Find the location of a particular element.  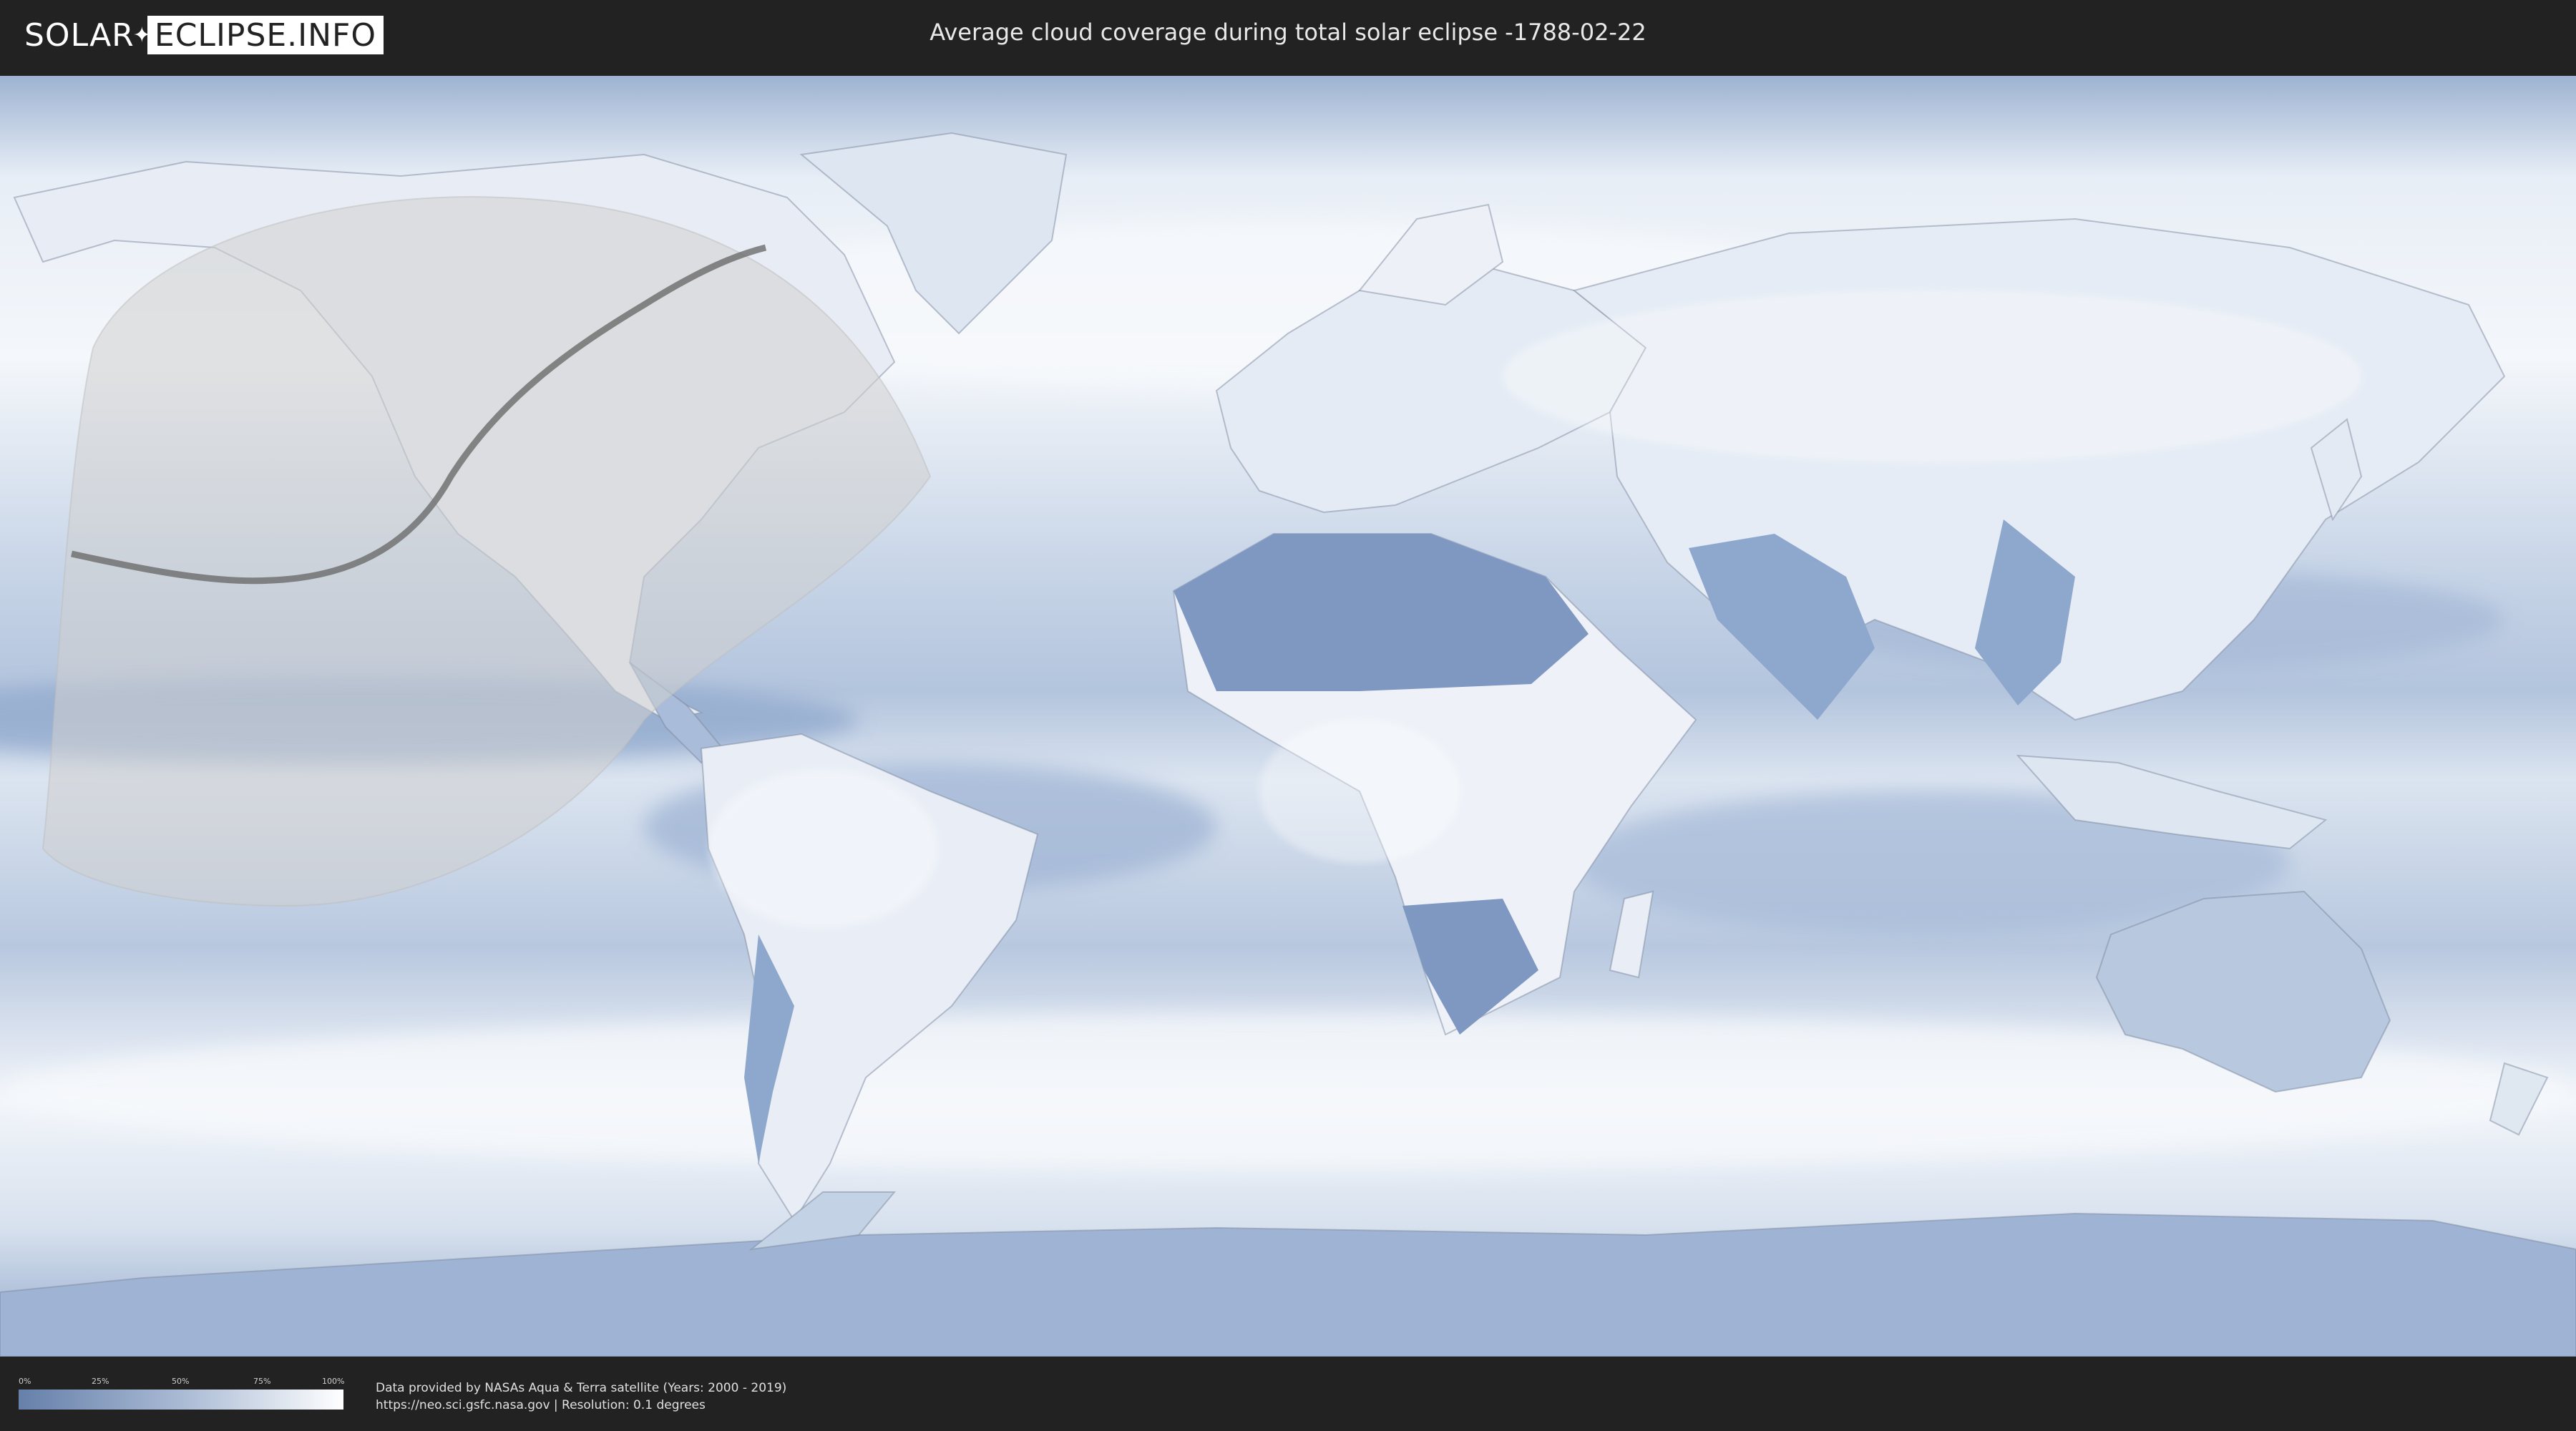

legend-tick: 25% is located at coordinates (100, 1382).